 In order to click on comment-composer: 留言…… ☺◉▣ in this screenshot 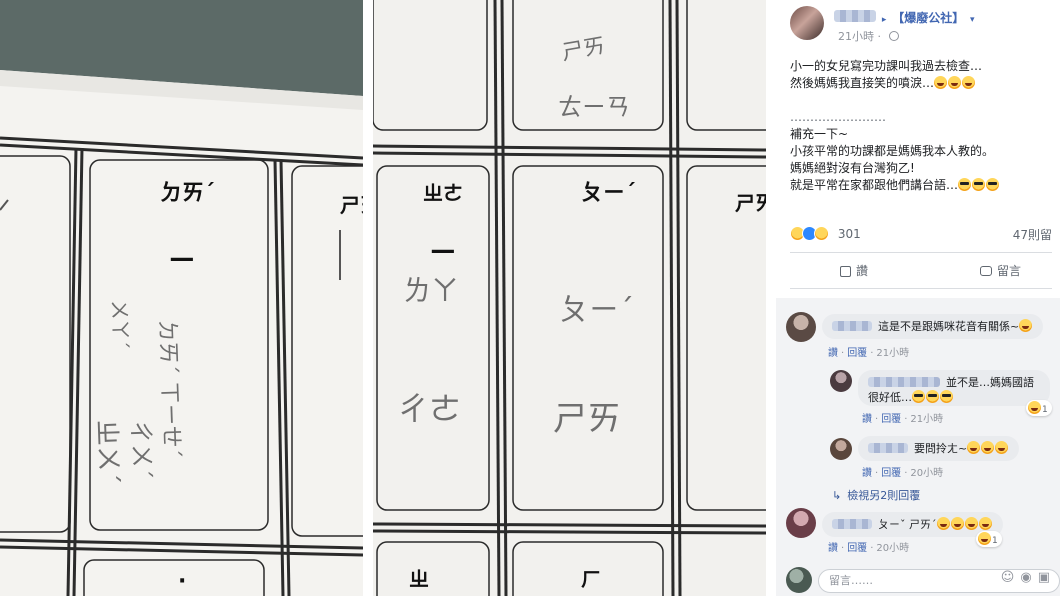, I will do `click(918, 581)`.